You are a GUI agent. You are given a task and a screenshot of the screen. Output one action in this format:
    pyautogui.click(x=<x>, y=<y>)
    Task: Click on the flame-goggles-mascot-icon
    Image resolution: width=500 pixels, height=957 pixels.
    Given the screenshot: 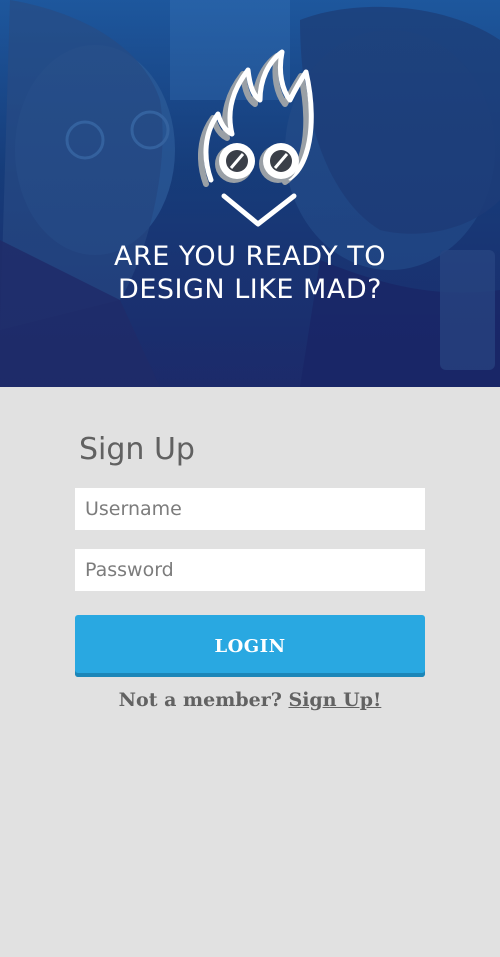 What is the action you would take?
    pyautogui.click(x=256, y=138)
    